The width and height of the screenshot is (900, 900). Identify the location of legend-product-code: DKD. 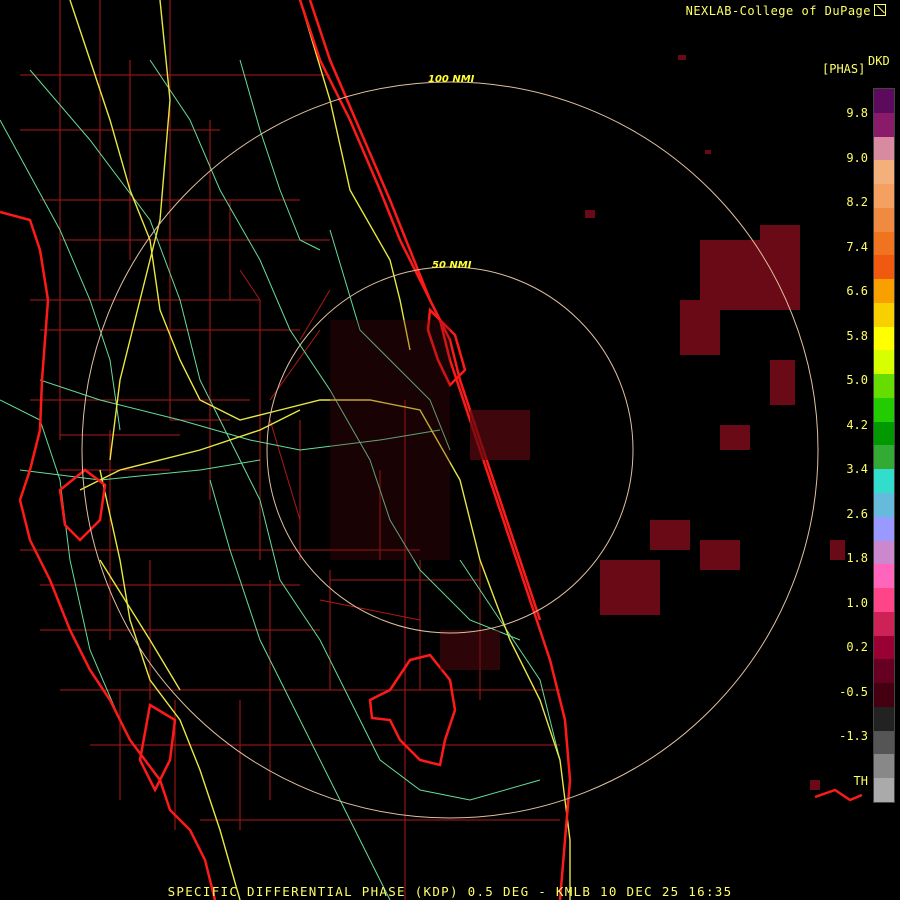
(879, 61).